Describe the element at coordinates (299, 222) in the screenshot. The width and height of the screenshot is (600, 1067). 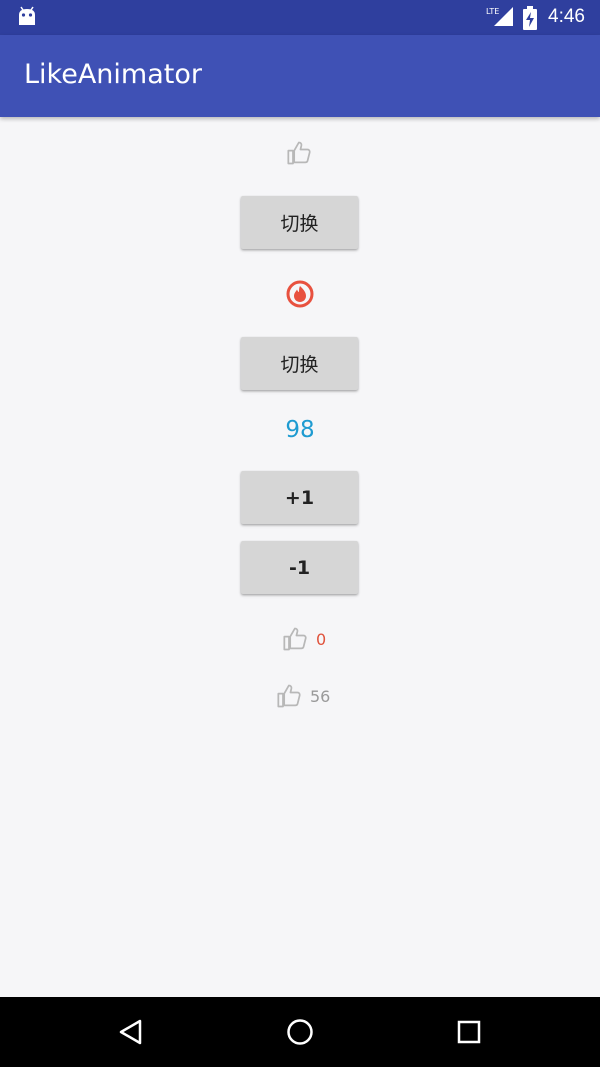
I see `switch-button-1: 切换` at that location.